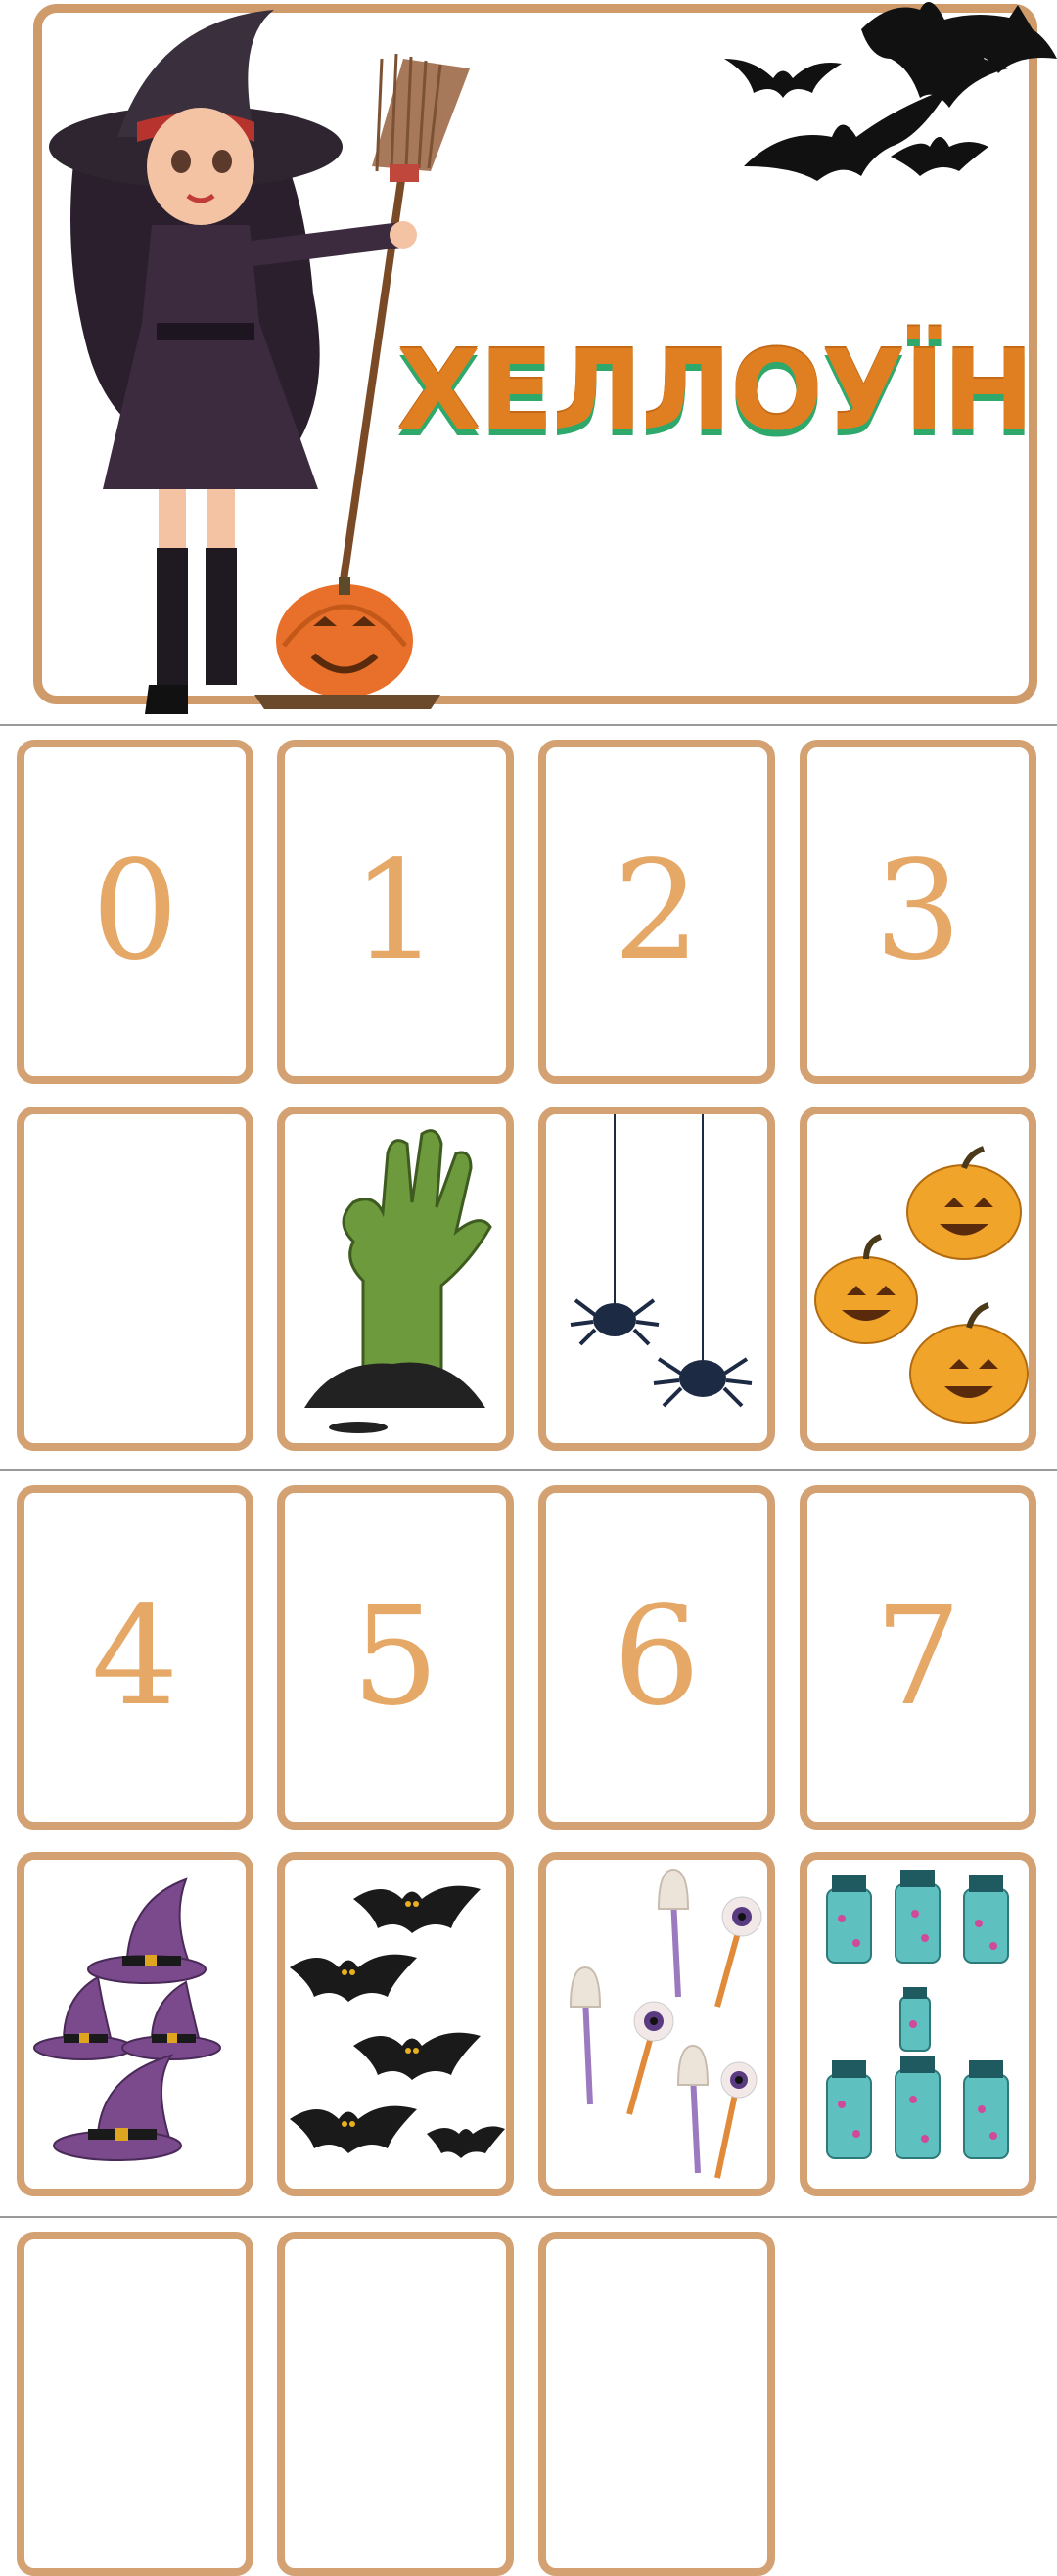 This screenshot has height=2576, width=1057. I want to click on number-card: 4, so click(135, 1657).